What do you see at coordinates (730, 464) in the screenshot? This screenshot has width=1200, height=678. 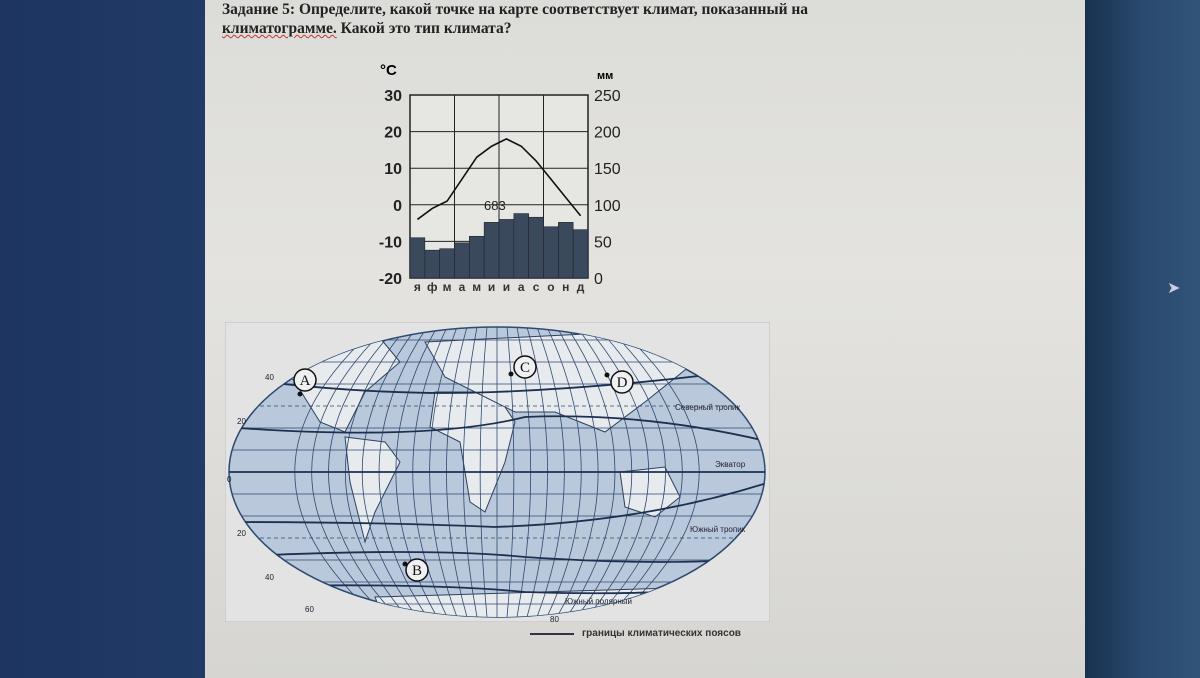 I see `label-equator: Экватор` at bounding box center [730, 464].